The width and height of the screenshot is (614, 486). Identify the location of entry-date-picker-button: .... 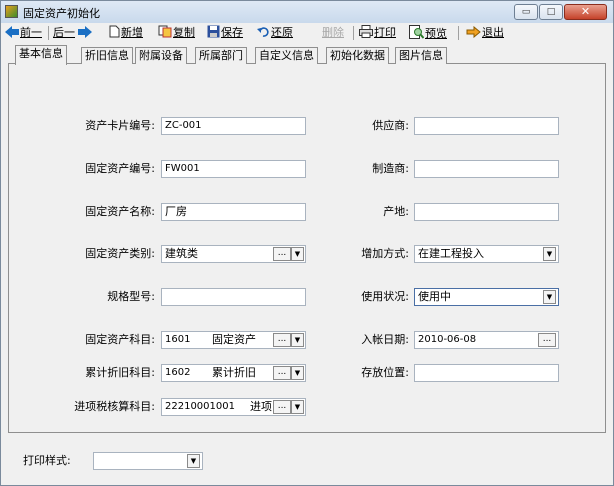
(547, 340).